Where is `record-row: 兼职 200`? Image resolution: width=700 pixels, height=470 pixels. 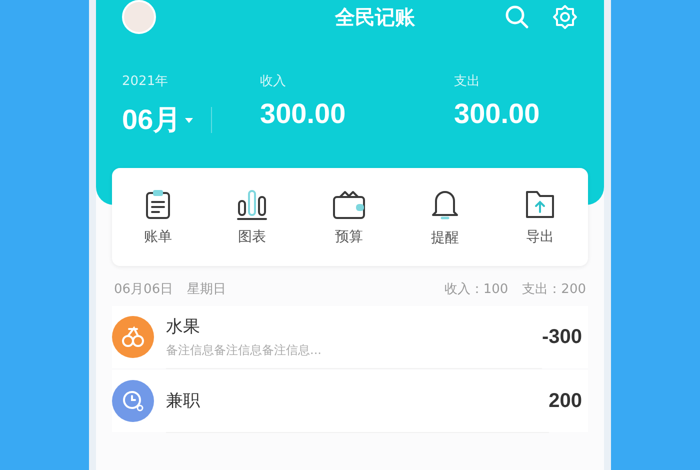
record-row: 兼职 200 is located at coordinates (350, 401).